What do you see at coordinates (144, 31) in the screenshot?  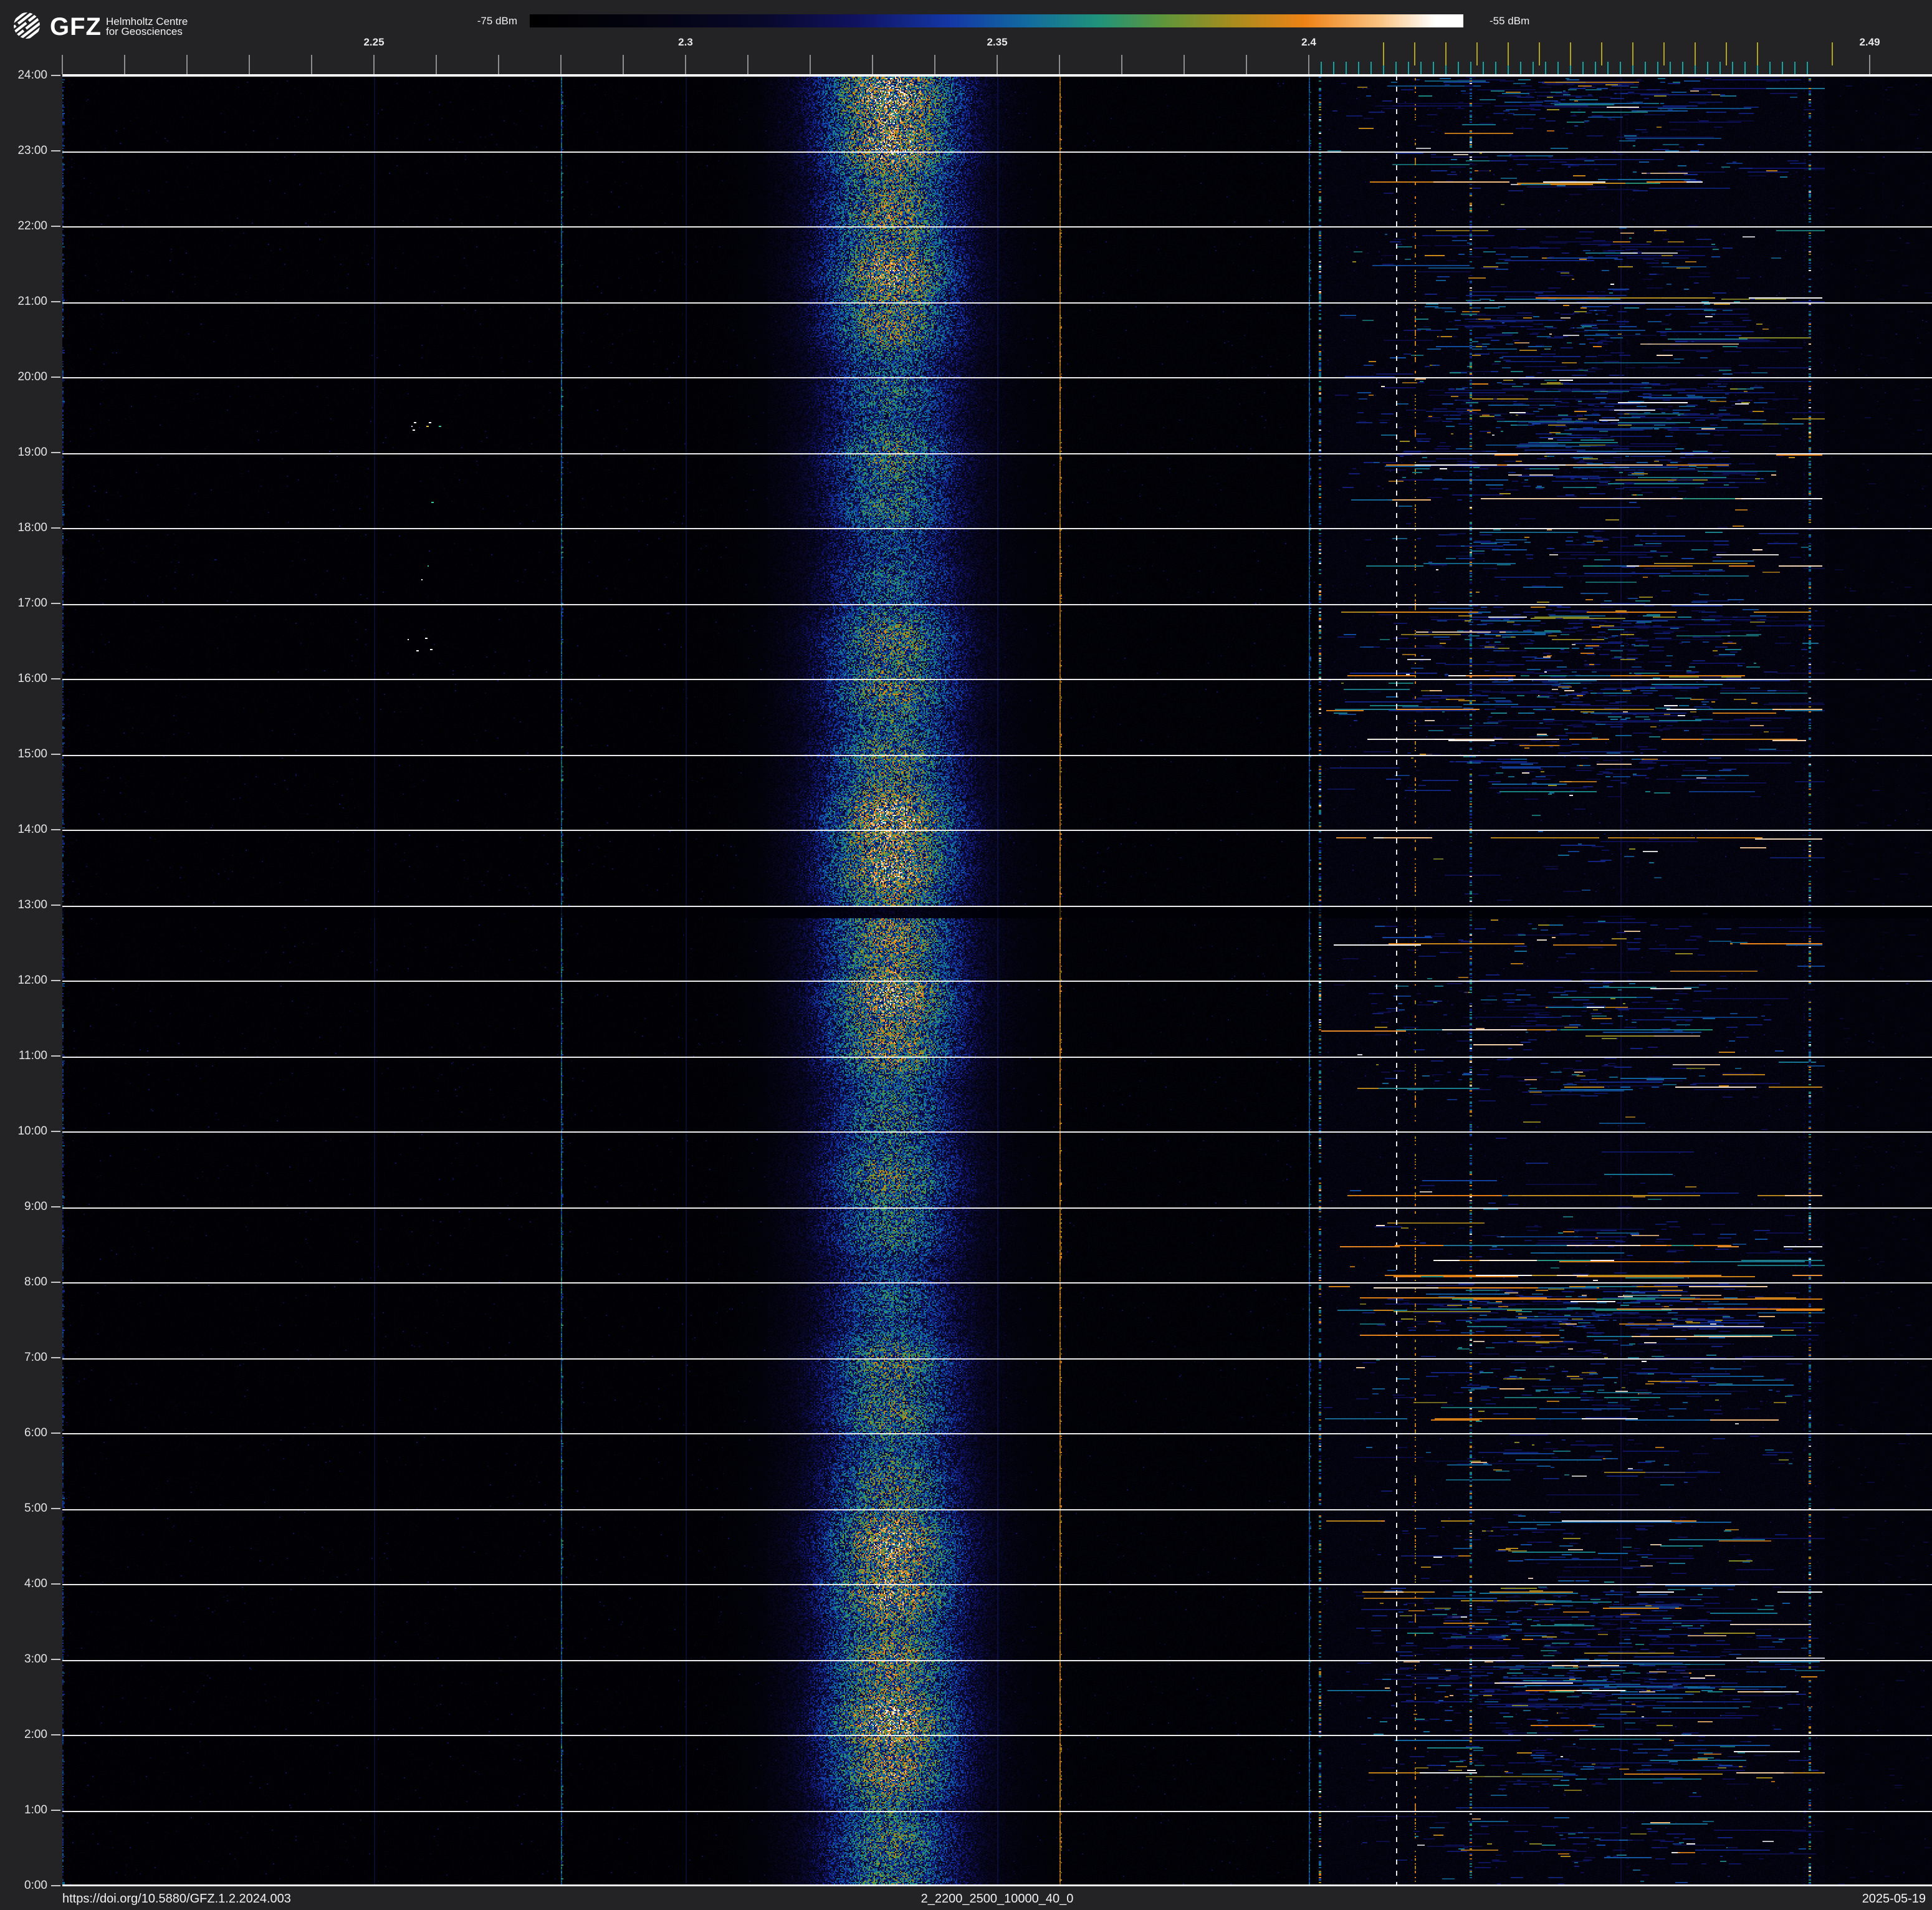 I see `logo-subtitle-line2: for Geosciences` at bounding box center [144, 31].